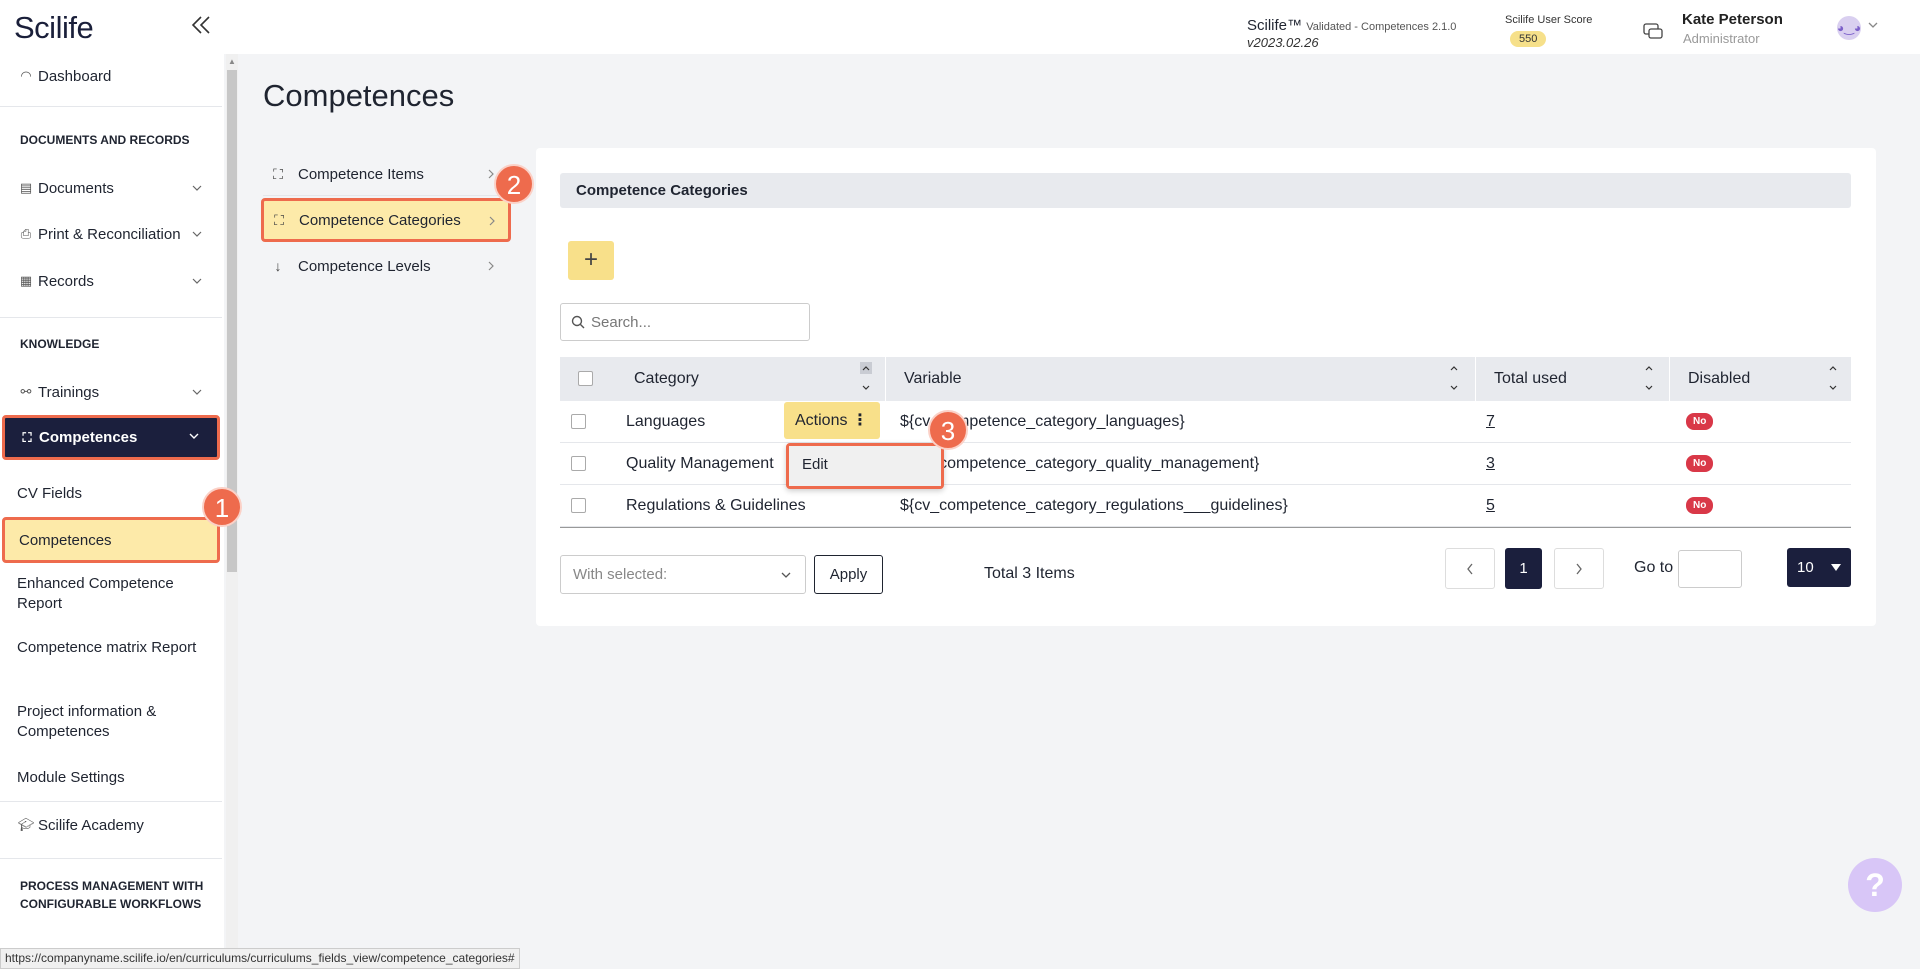 Image resolution: width=1920 pixels, height=969 pixels. Describe the element at coordinates (380, 220) in the screenshot. I see `subnav-label: Competence Categories` at that location.